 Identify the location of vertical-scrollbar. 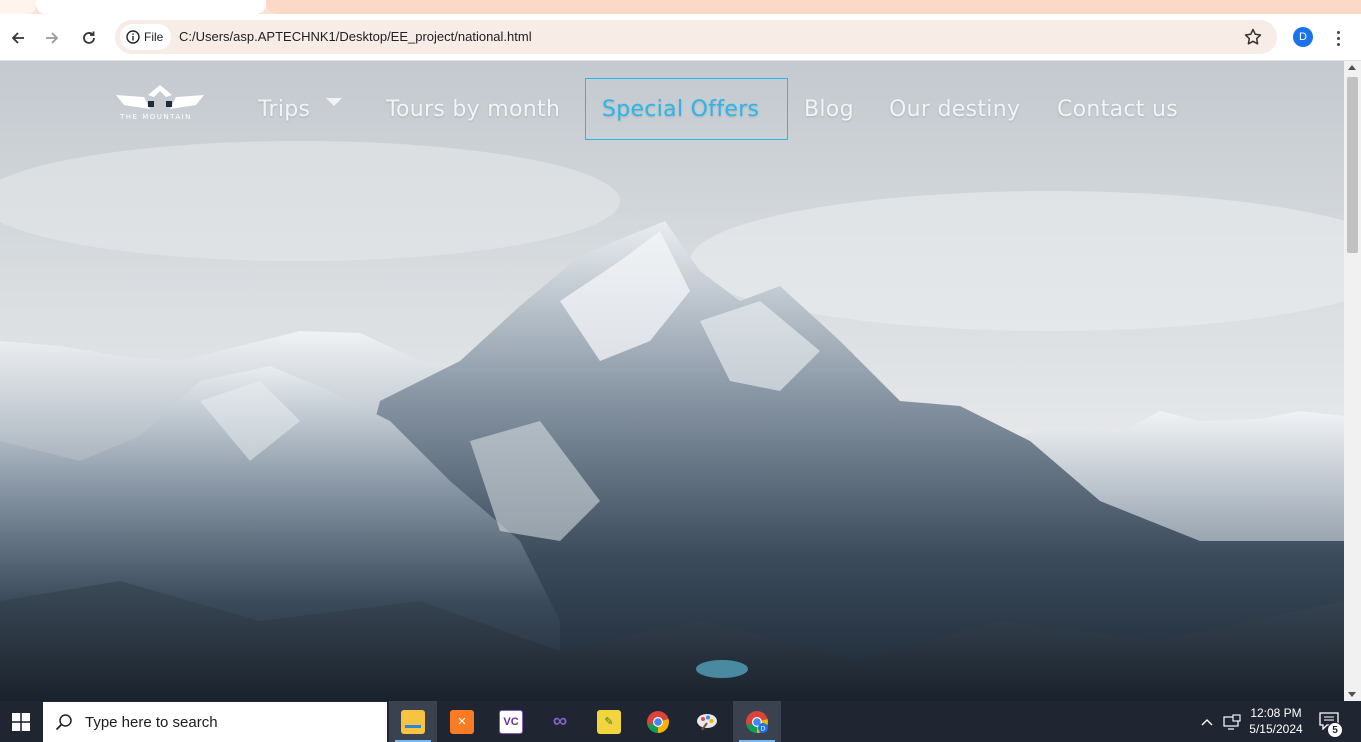
(1352, 381).